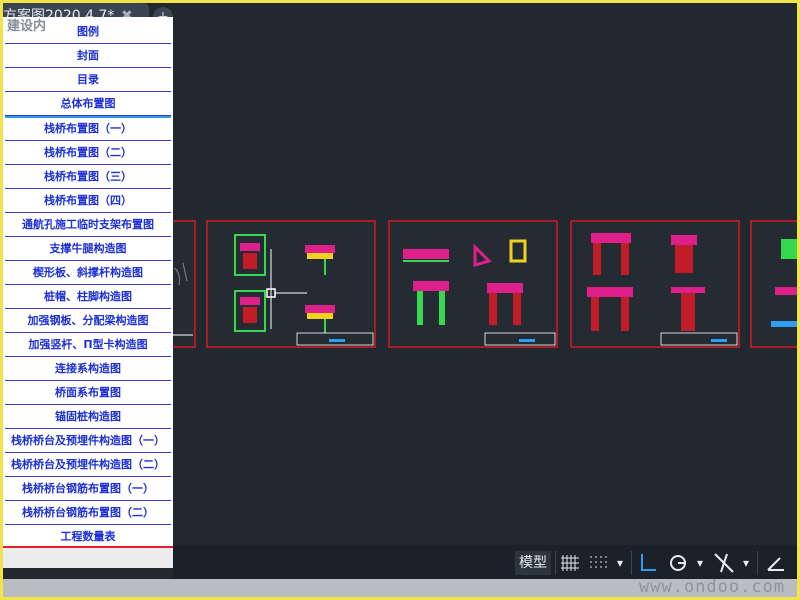  I want to click on drawing-list-item: 桥面系布置图, so click(88, 393).